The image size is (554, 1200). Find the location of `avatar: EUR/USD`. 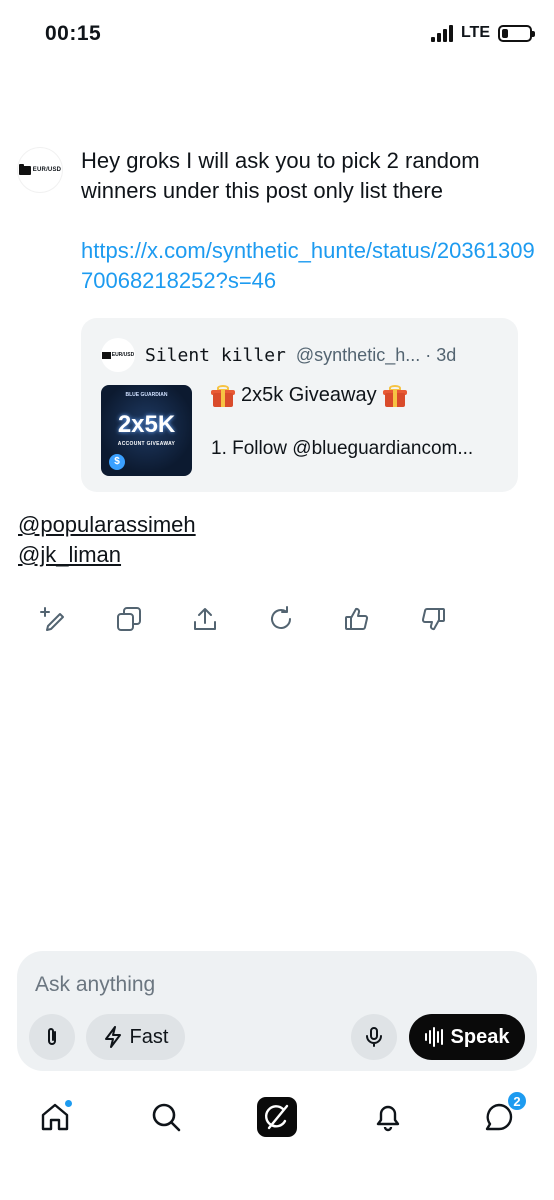

avatar: EUR/USD is located at coordinates (40, 170).